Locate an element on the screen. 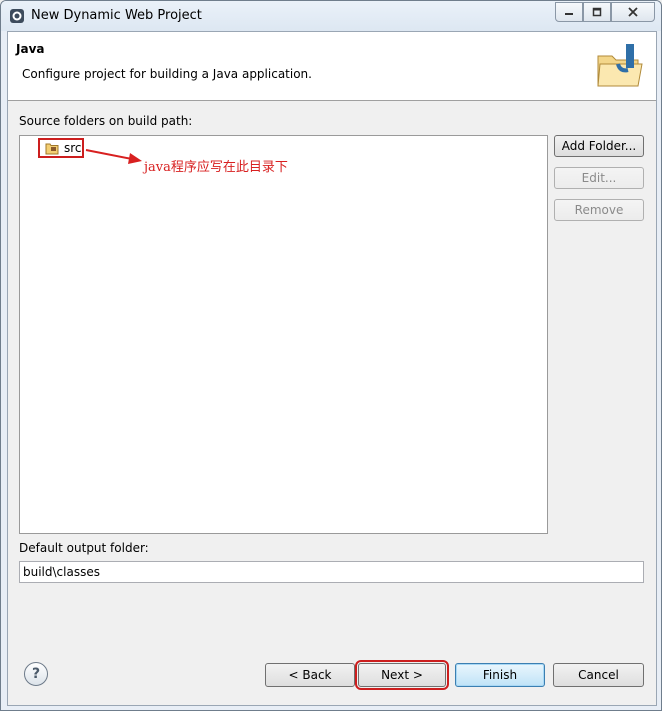 The image size is (662, 711). title-bar: New Dynamic Web Project is located at coordinates (331, 16).